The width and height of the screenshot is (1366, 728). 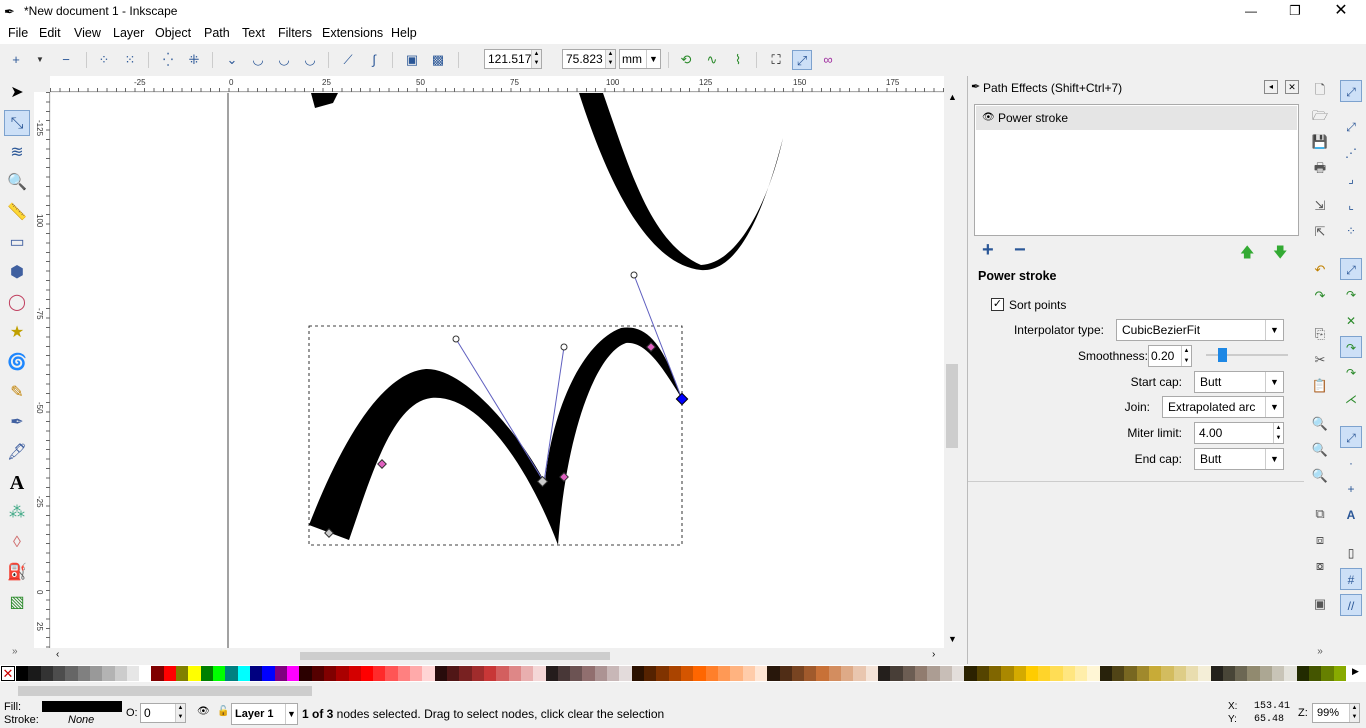 What do you see at coordinates (1247, 355) in the screenshot?
I see `smoothness-slider` at bounding box center [1247, 355].